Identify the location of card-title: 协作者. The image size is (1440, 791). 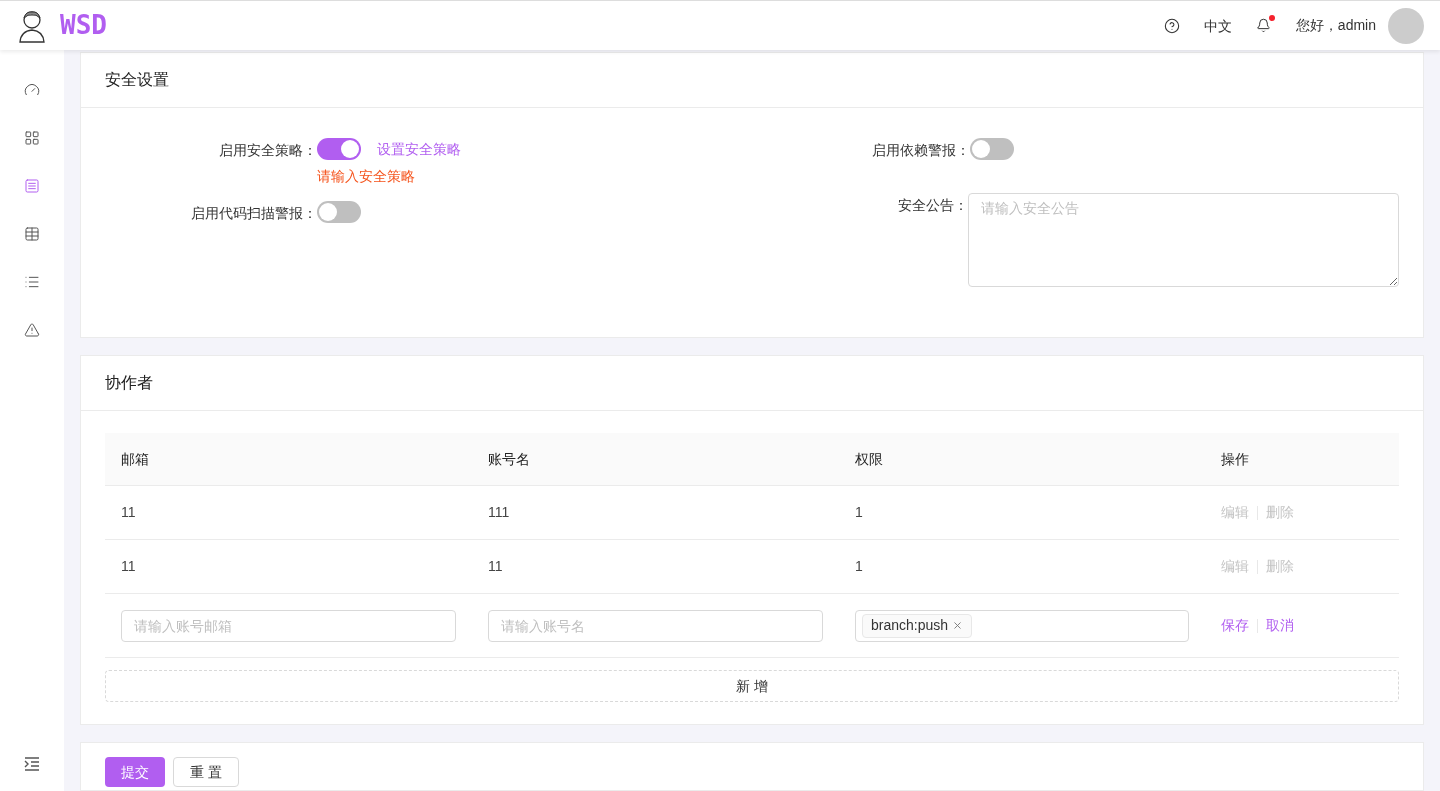
(129, 383).